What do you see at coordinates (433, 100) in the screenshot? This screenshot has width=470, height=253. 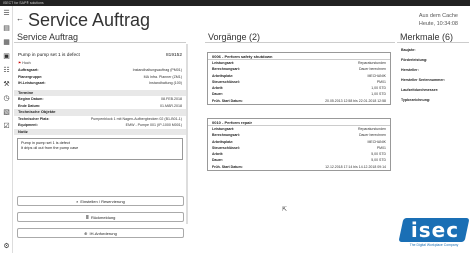 I see `characteristic-row: Typbezeichnung:` at bounding box center [433, 100].